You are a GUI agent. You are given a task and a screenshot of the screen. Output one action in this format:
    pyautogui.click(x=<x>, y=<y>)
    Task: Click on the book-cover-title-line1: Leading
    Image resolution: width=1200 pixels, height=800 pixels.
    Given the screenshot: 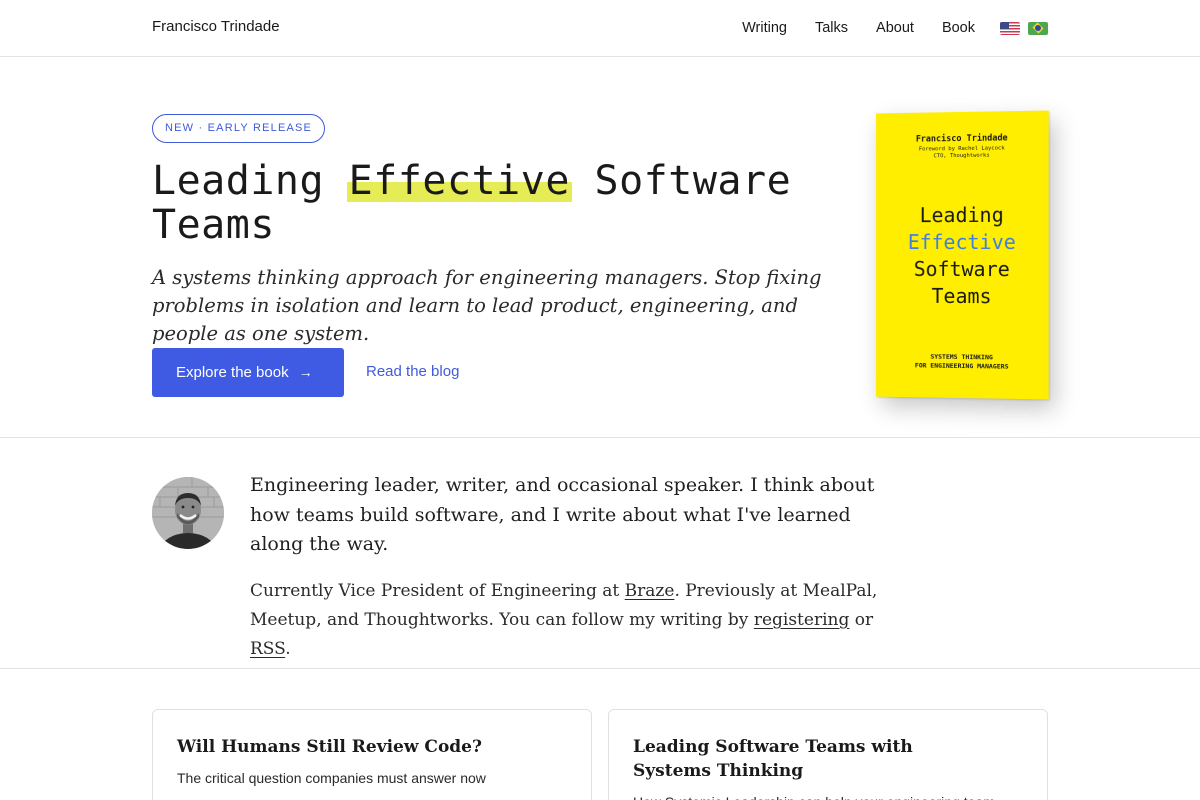 What is the action you would take?
    pyautogui.click(x=962, y=215)
    